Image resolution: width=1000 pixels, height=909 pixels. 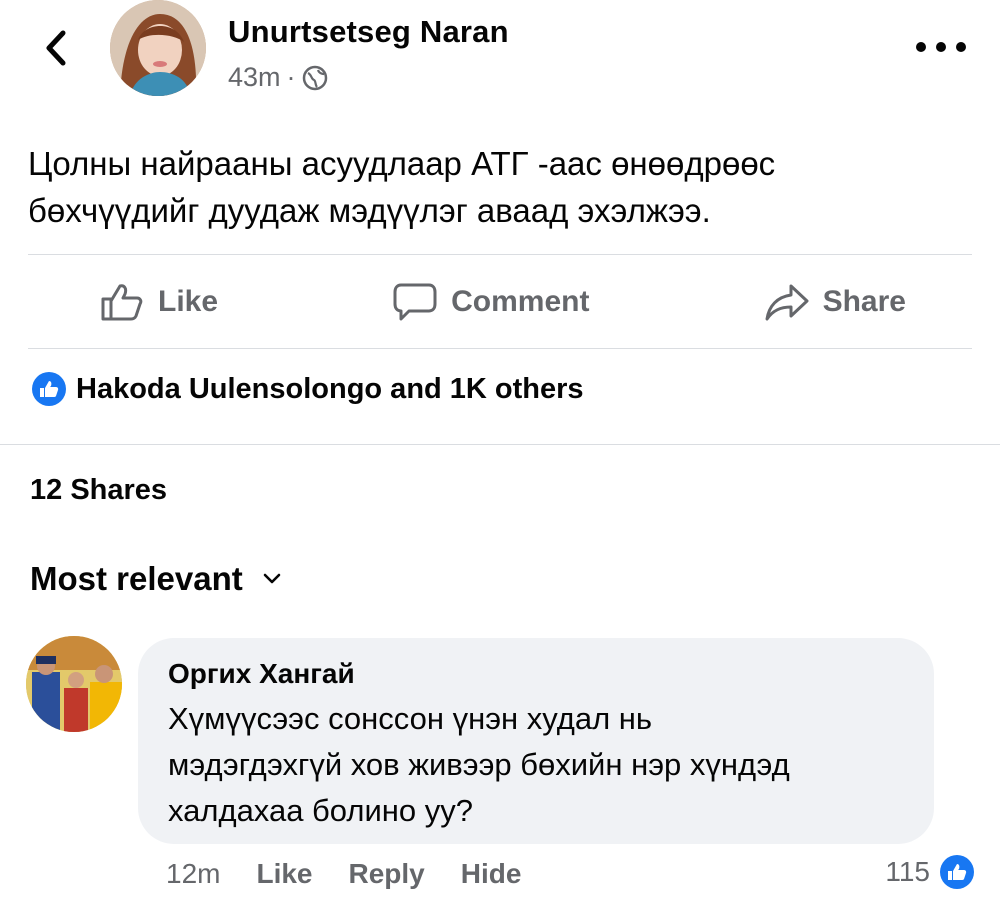 I want to click on comment-reply-button: Reply, so click(x=387, y=874).